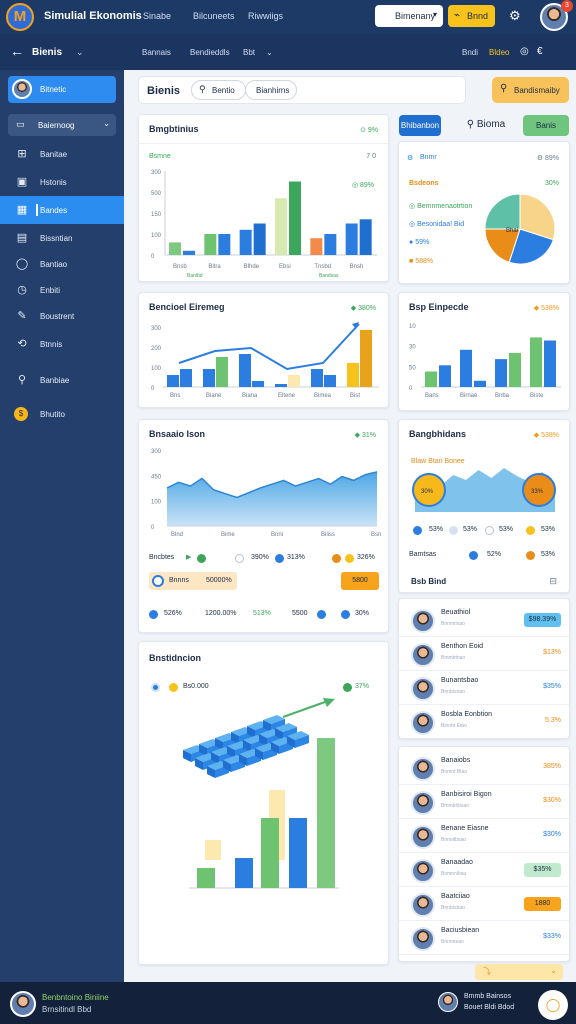 The height and width of the screenshot is (1024, 576). What do you see at coordinates (470, 52) in the screenshot?
I see `subnav-right-1: Bndi` at bounding box center [470, 52].